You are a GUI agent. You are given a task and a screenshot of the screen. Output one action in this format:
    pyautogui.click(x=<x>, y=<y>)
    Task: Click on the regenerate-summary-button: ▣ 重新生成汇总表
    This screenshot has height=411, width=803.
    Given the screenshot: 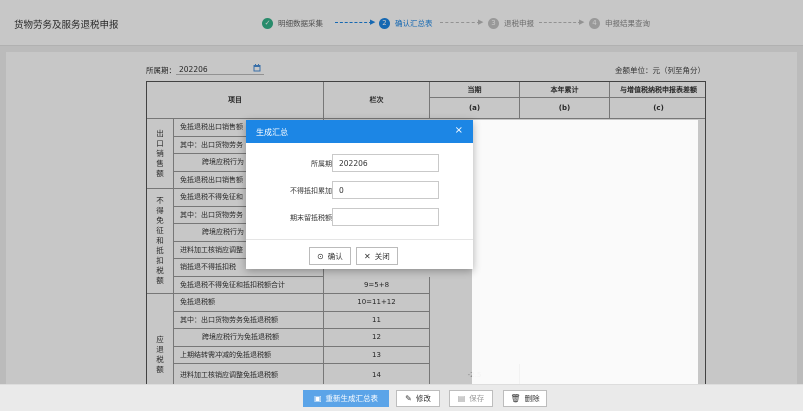 What is the action you would take?
    pyautogui.click(x=346, y=398)
    